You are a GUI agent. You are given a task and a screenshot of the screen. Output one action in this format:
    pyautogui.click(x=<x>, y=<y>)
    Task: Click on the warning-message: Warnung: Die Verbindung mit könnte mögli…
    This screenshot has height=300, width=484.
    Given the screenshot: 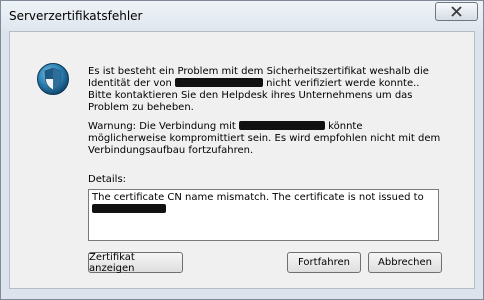 What is the action you would take?
    pyautogui.click(x=265, y=139)
    